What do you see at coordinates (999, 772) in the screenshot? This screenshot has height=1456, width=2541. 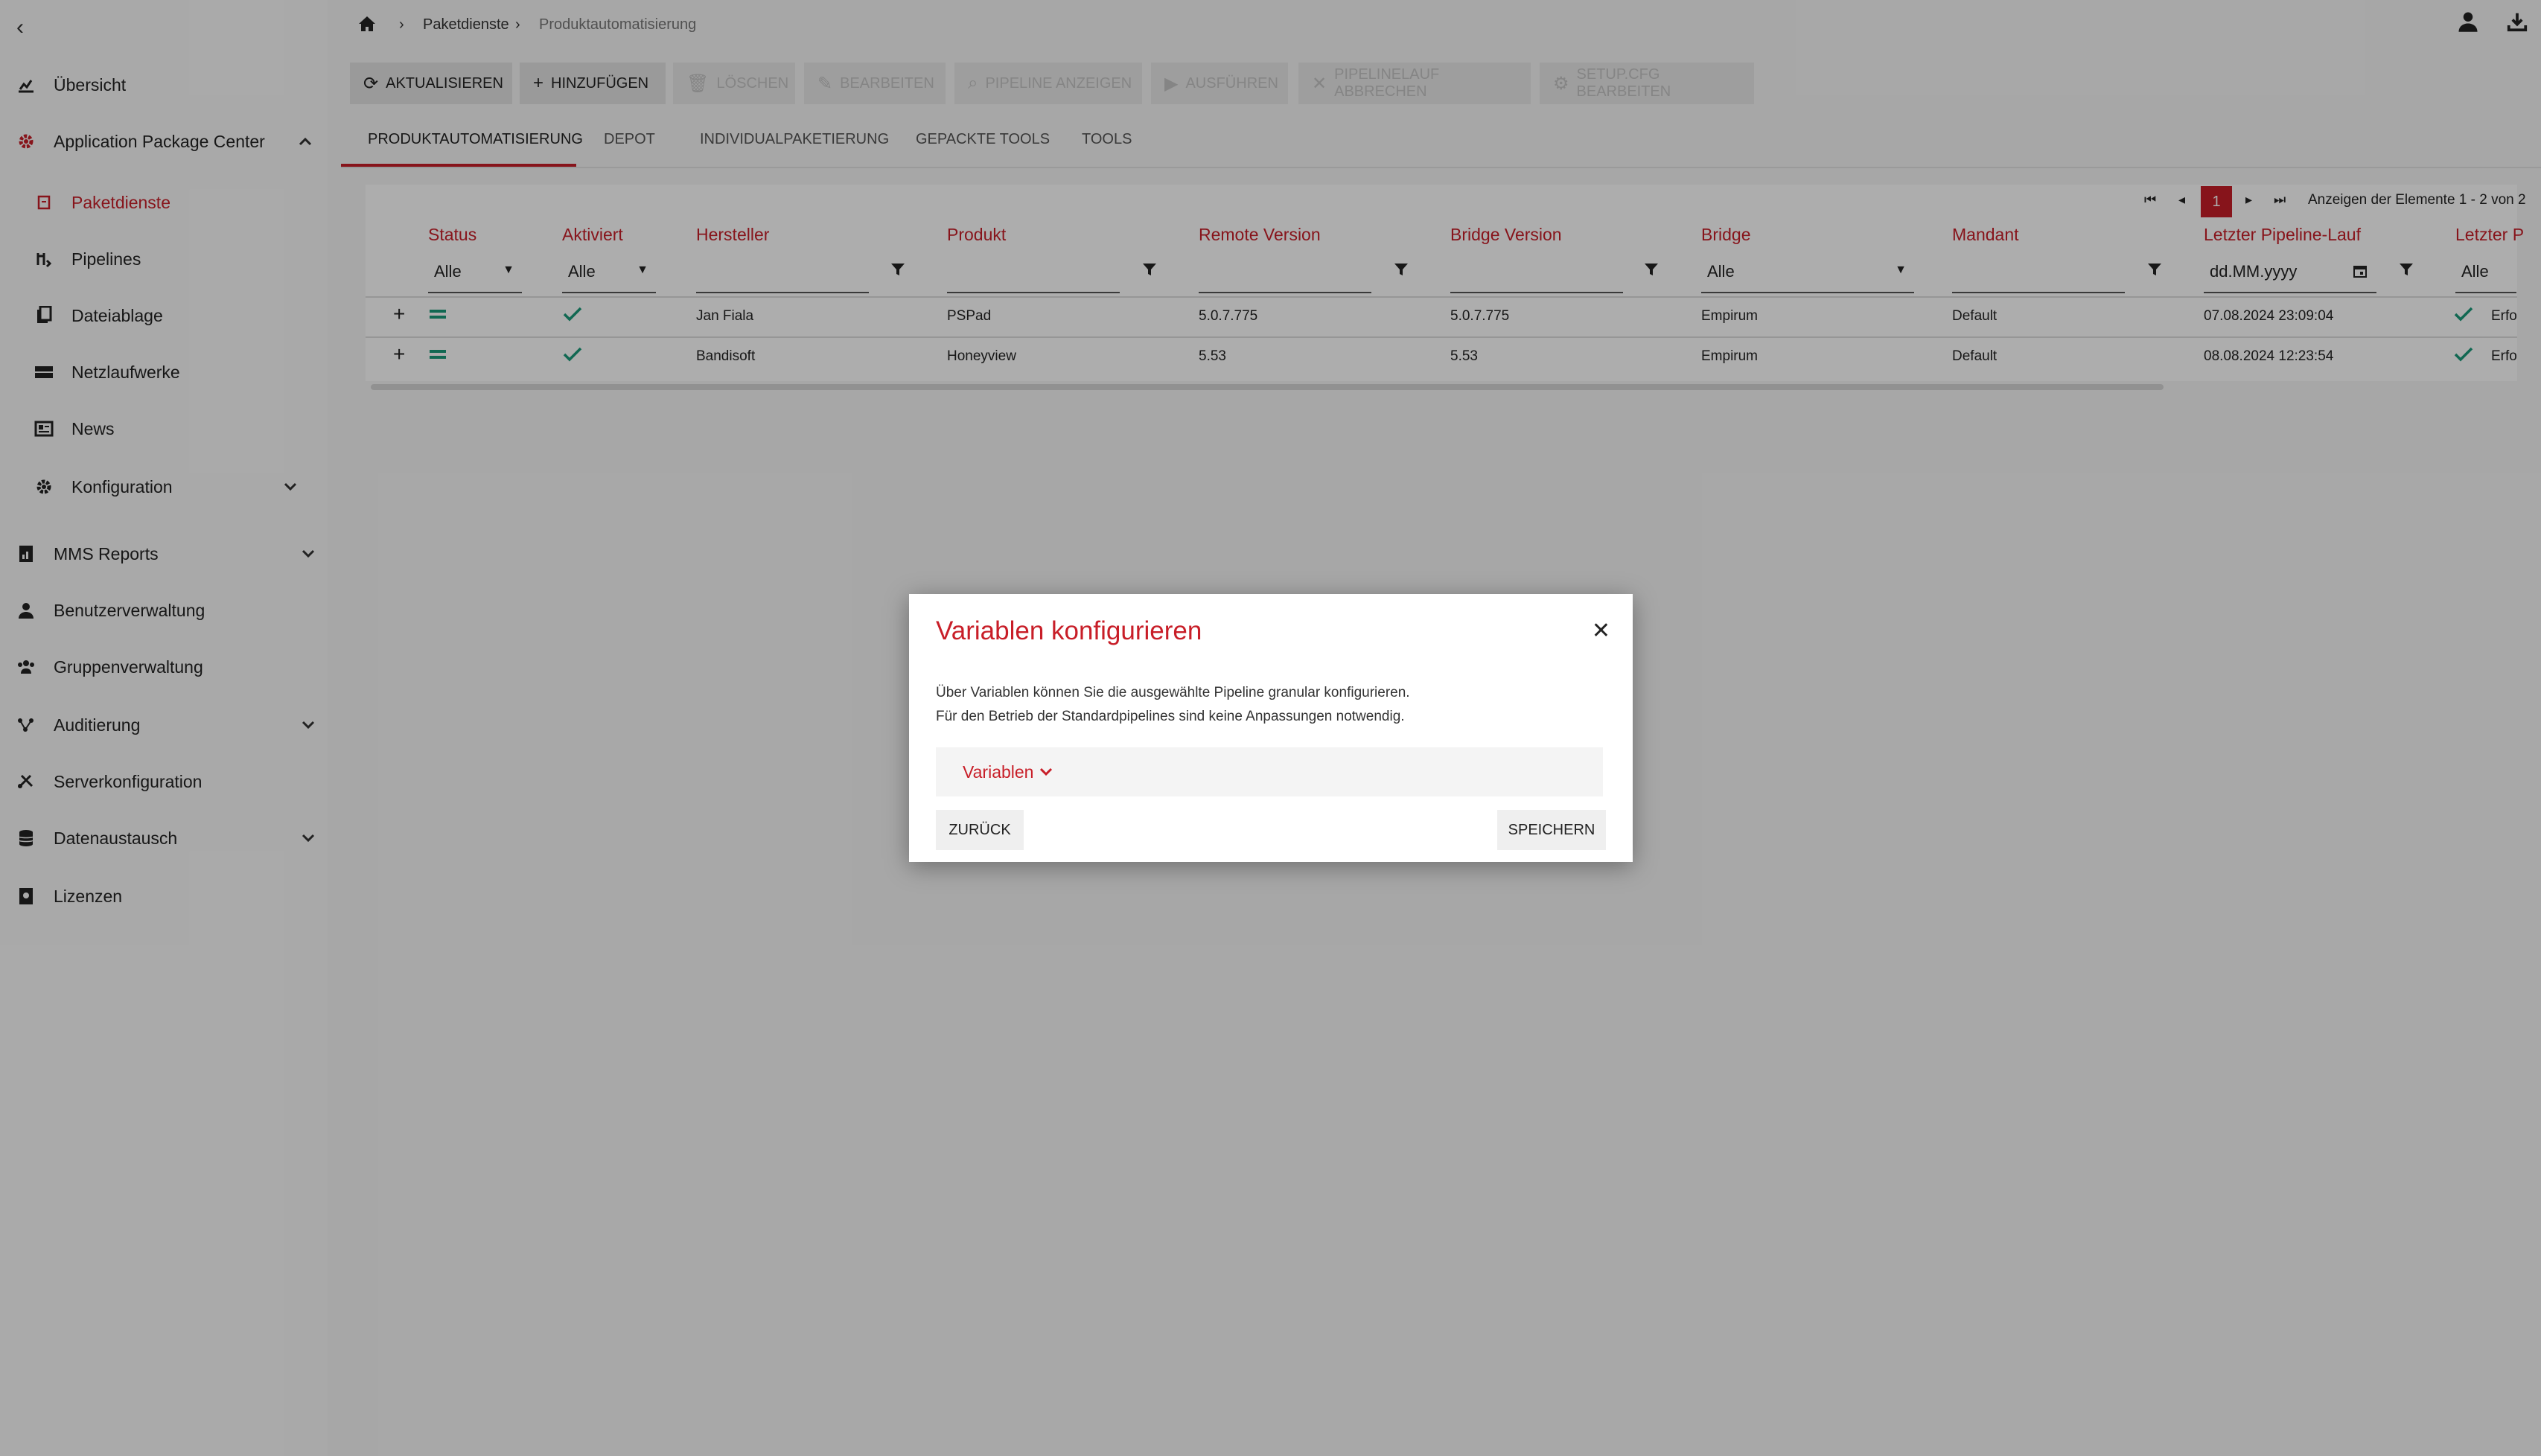 I see `variables-panel-label: Variablen` at bounding box center [999, 772].